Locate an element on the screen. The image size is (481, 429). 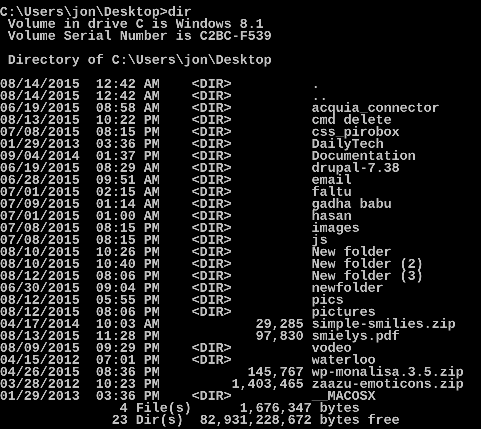
summary-label: File(s) is located at coordinates (164, 410).